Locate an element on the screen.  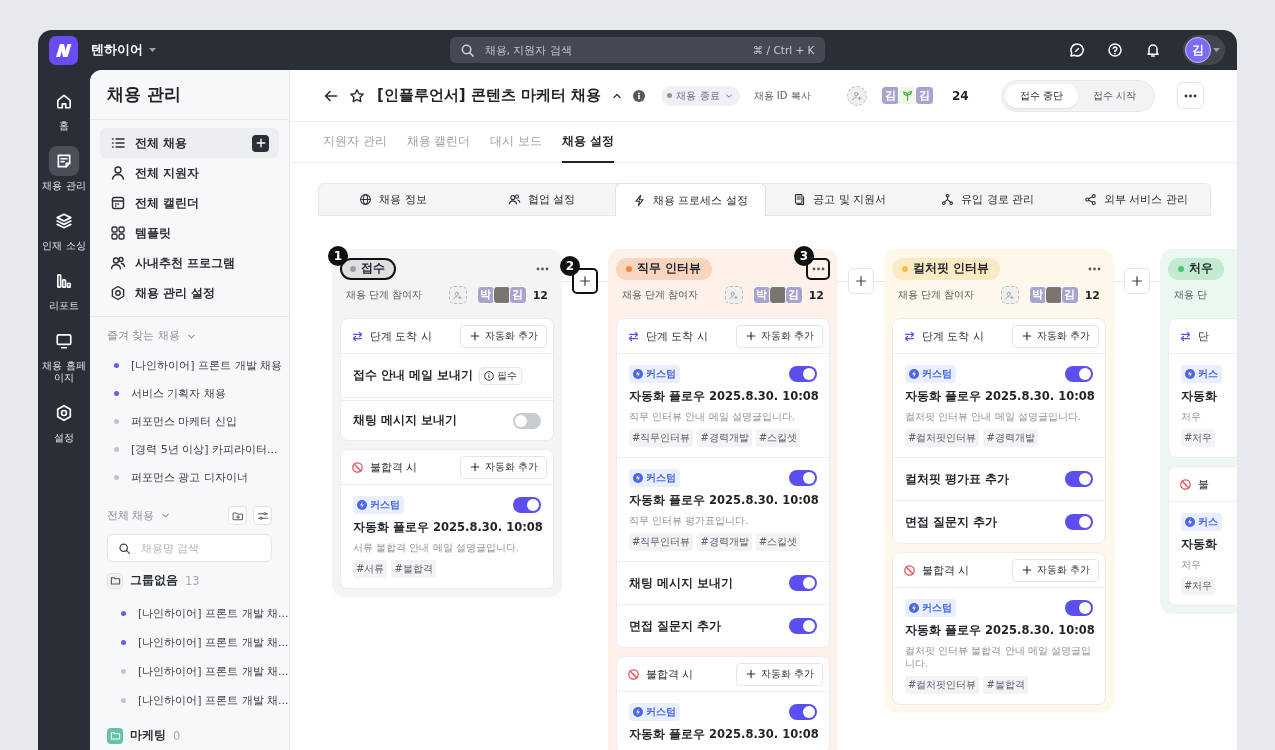
nav-rail-item: 채용 관리 is located at coordinates (64, 169).